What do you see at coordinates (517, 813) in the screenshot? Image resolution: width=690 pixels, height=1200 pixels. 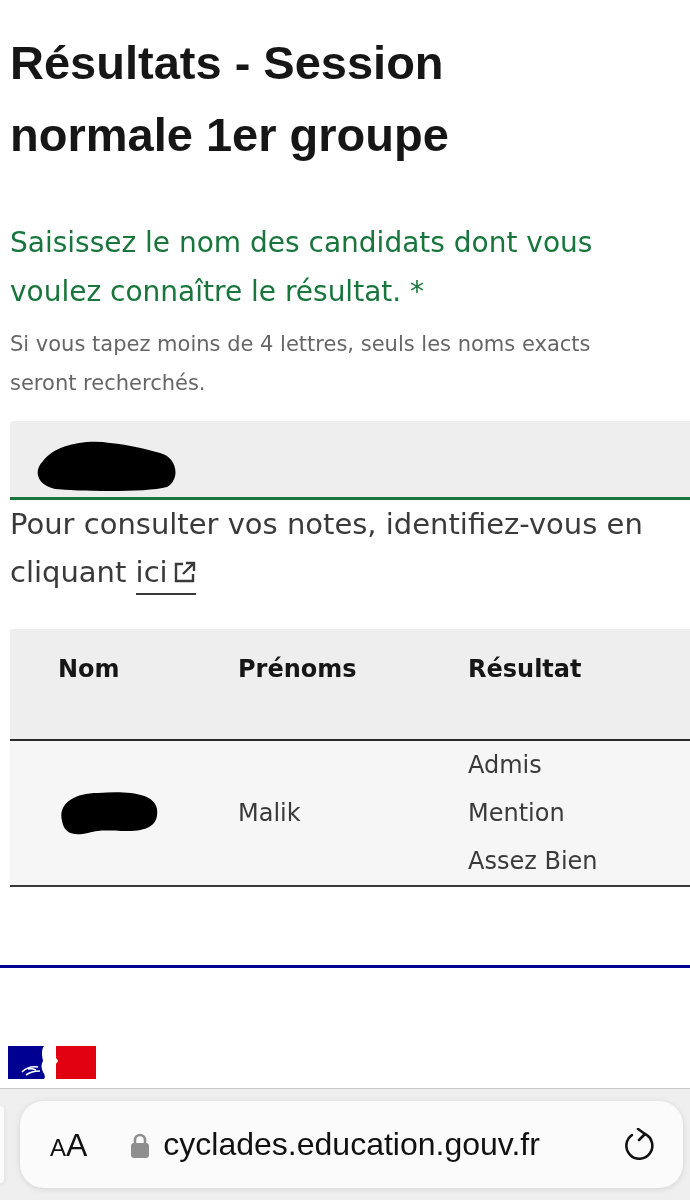 I see `table-cell-text: Mention` at bounding box center [517, 813].